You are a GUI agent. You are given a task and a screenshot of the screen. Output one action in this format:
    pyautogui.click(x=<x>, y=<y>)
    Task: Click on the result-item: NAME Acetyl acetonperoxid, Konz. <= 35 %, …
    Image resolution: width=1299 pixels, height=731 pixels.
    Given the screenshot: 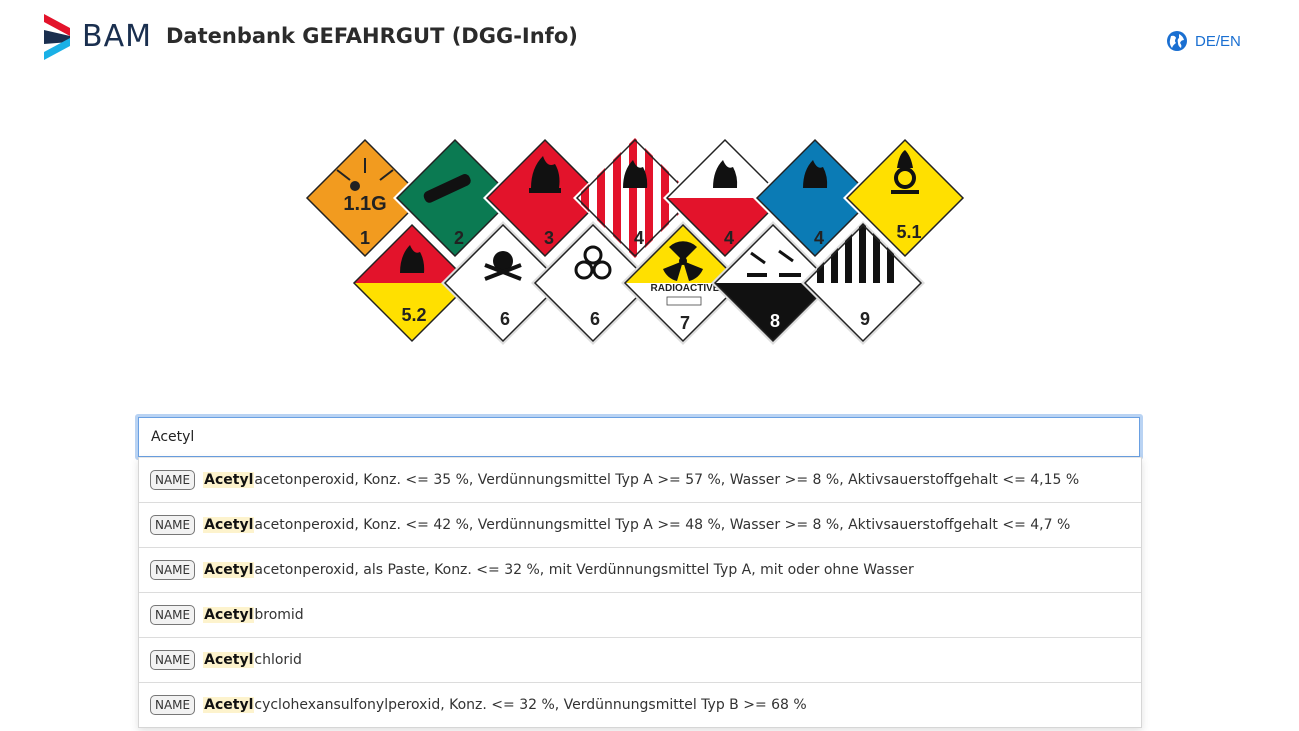 What is the action you would take?
    pyautogui.click(x=640, y=479)
    